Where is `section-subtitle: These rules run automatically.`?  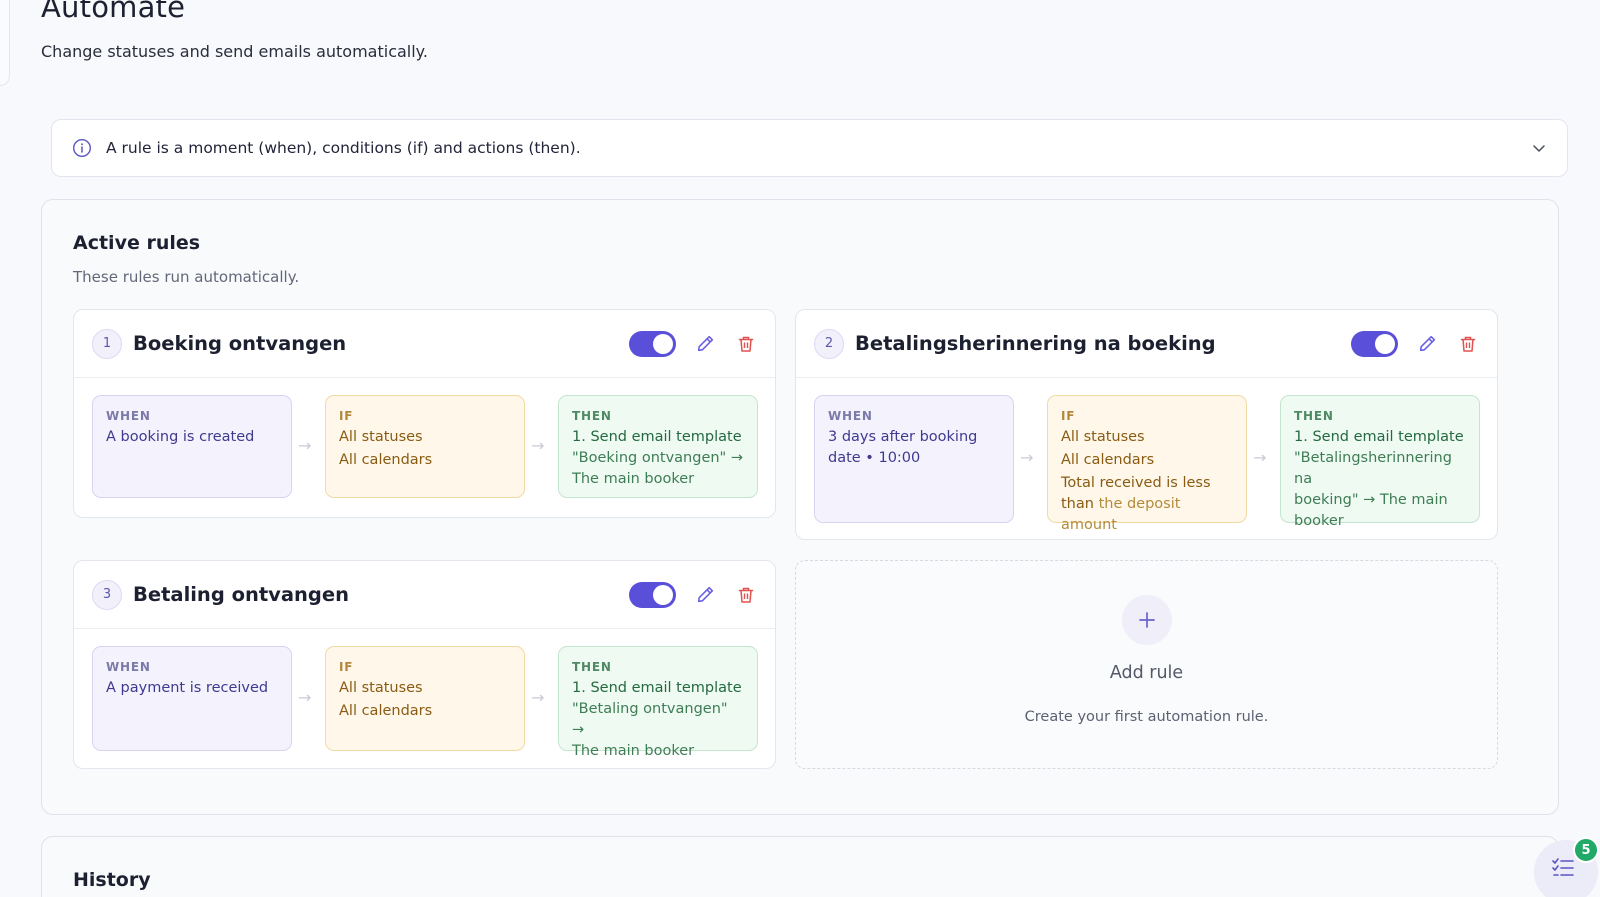 section-subtitle: These rules run automatically. is located at coordinates (186, 277).